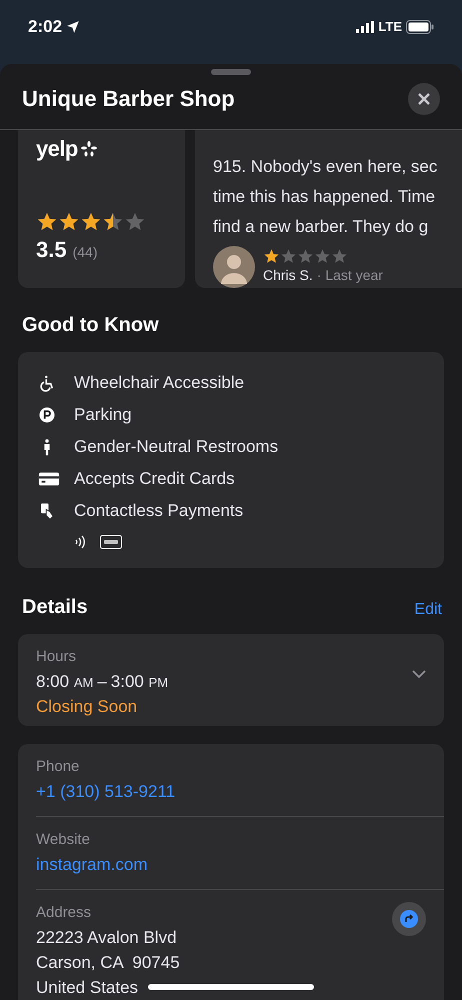 The image size is (462, 1000). What do you see at coordinates (81, 542) in the screenshot?
I see `contactless-icon` at bounding box center [81, 542].